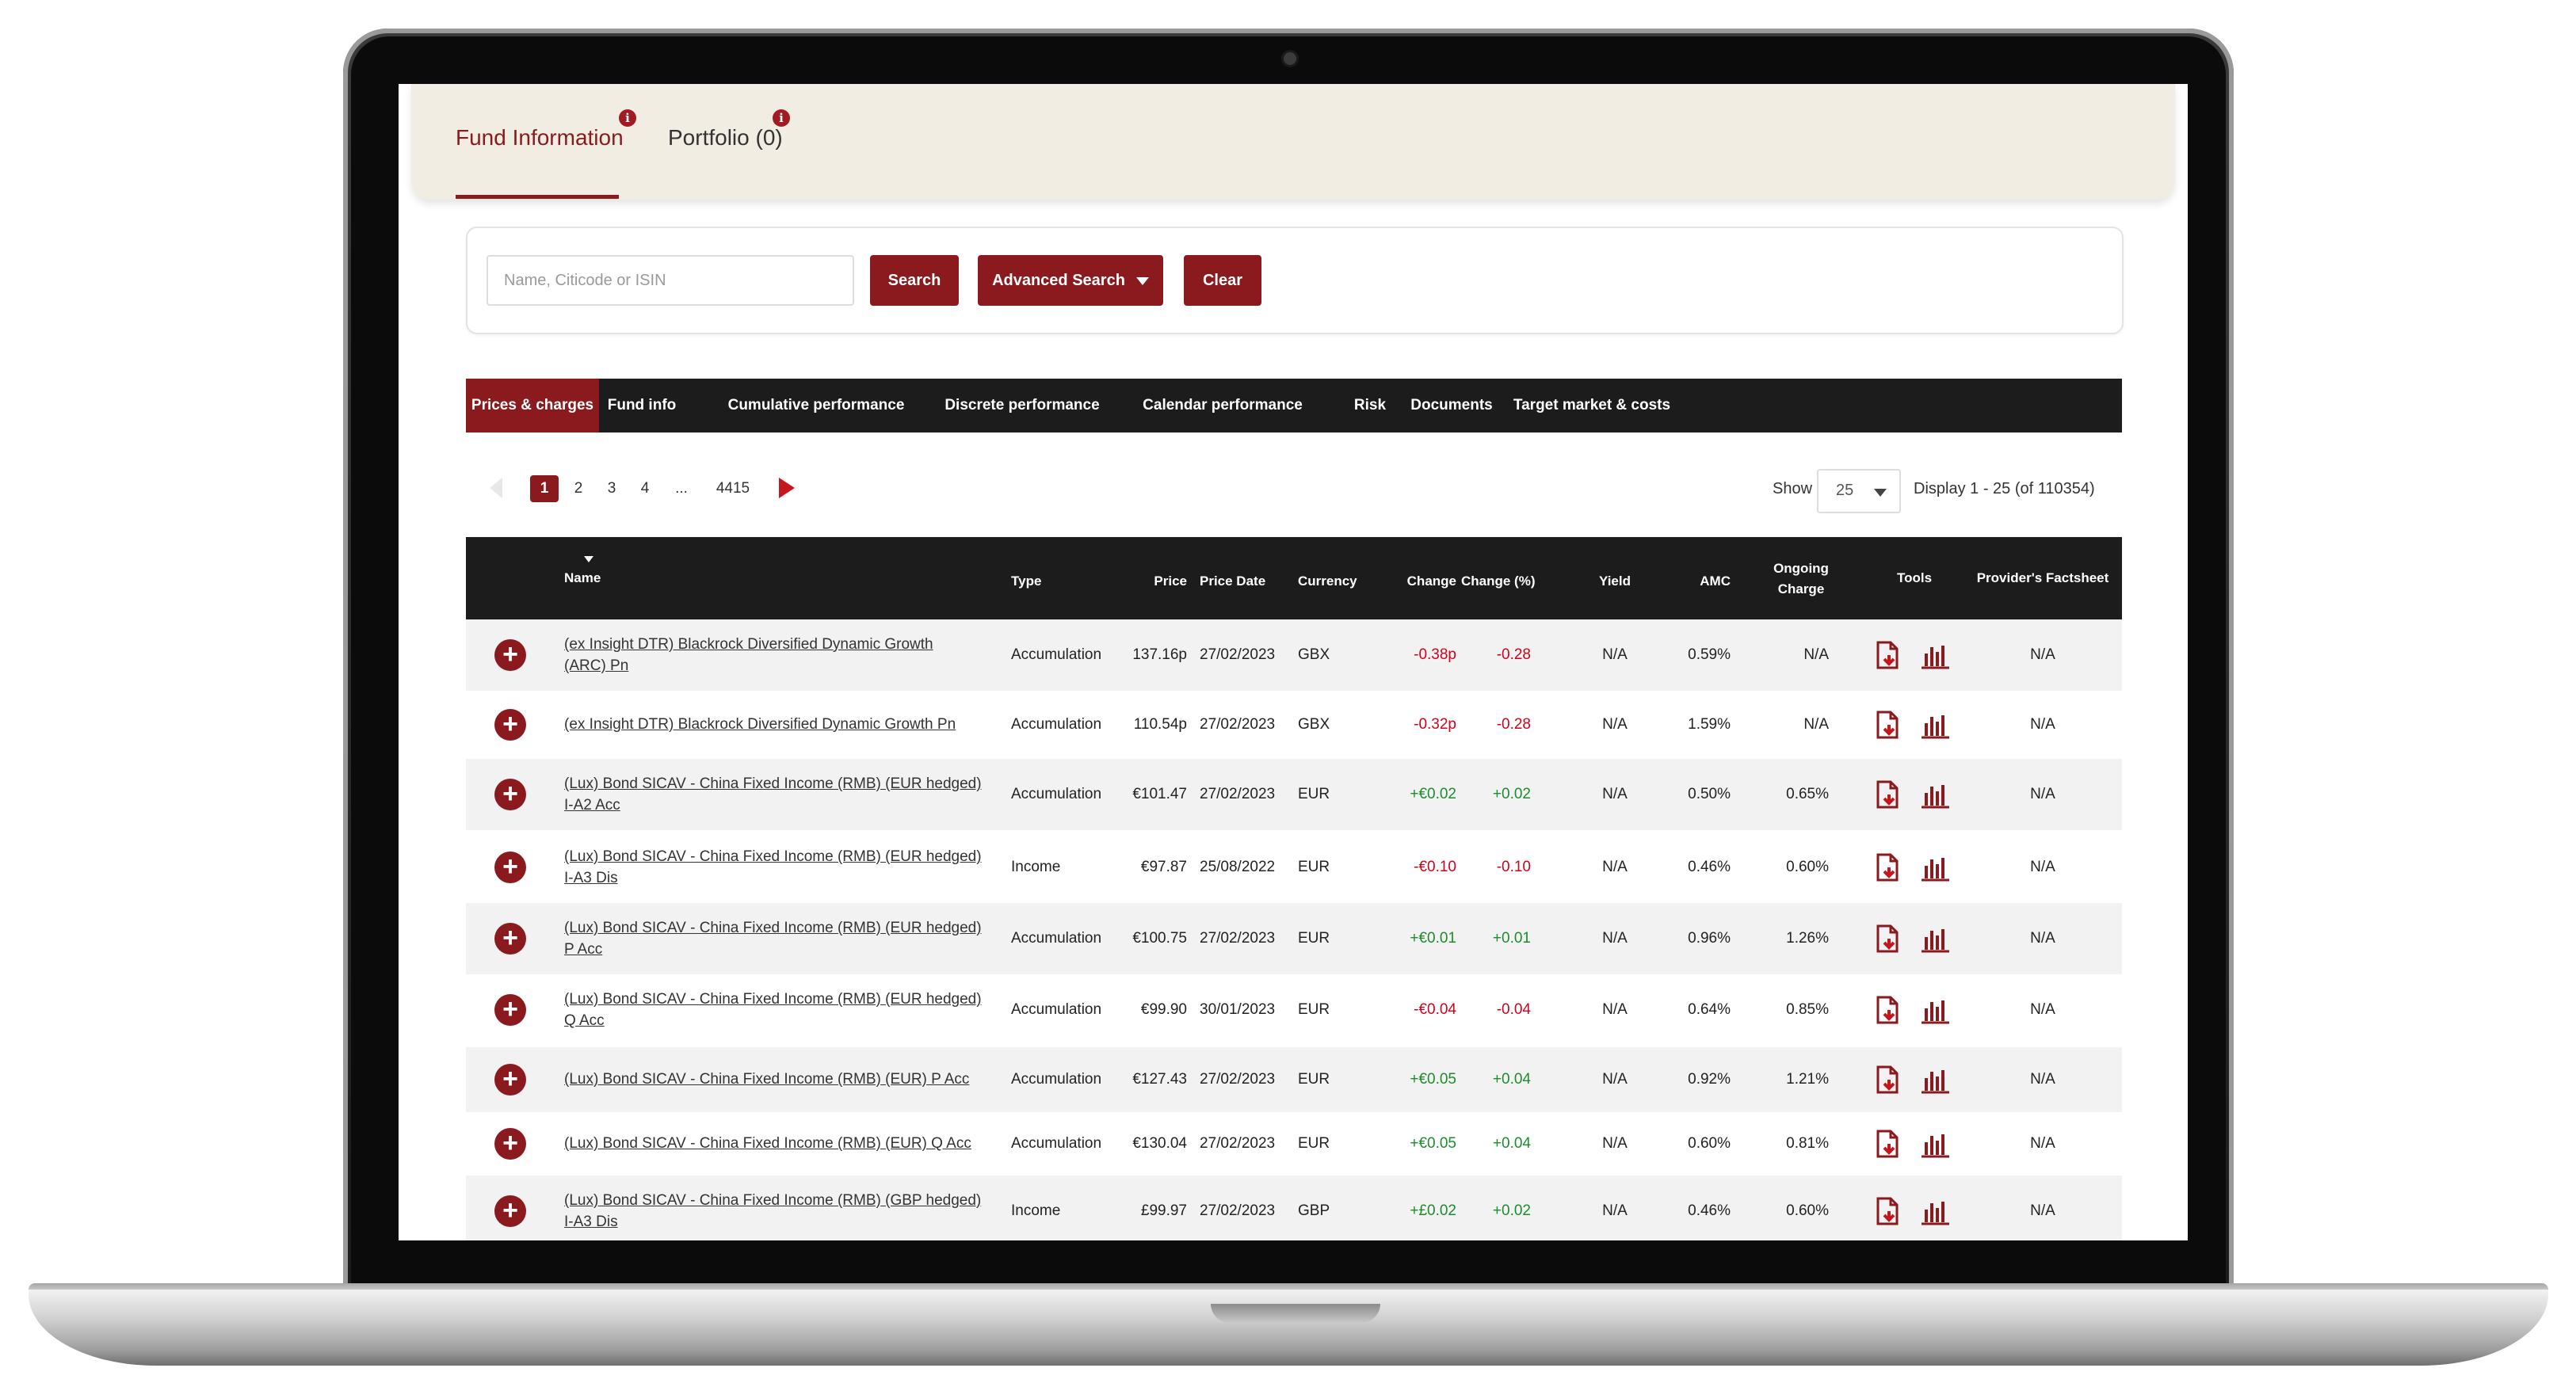  Describe the element at coordinates (1709, 1143) in the screenshot. I see `cell-amc: 0.60%` at that location.